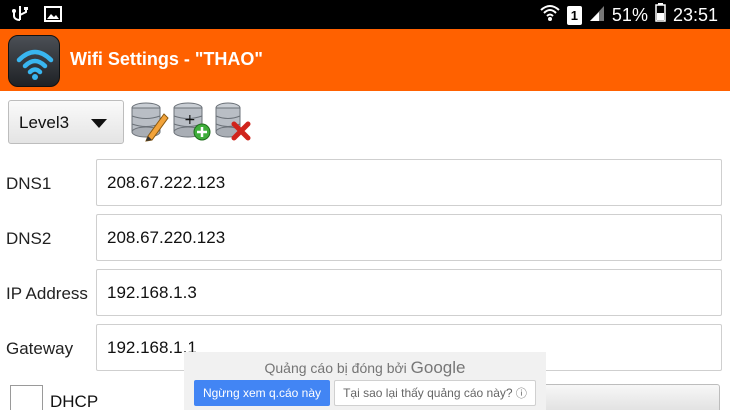 This screenshot has height=410, width=730. What do you see at coordinates (438, 367) in the screenshot?
I see `google-brand: Google` at bounding box center [438, 367].